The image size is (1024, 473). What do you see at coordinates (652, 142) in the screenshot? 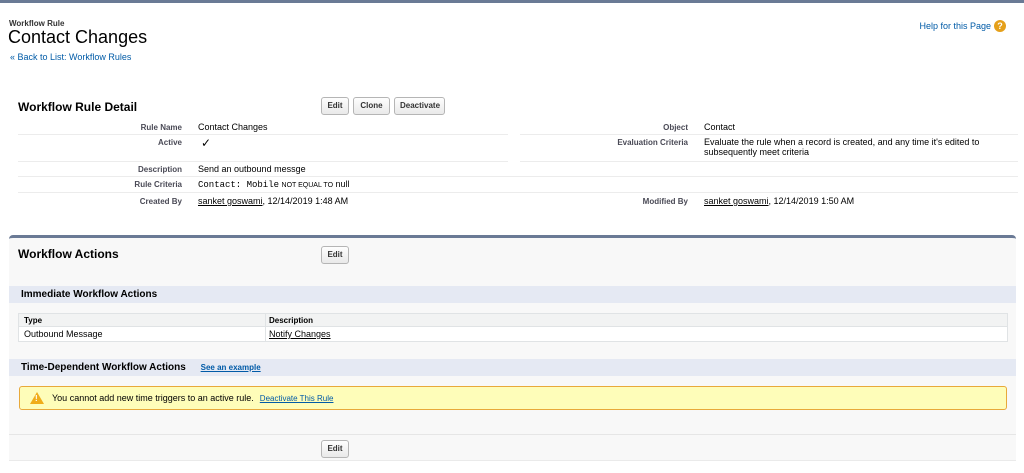
I see `evaluation-criteria-label: Evaluation Criteria` at bounding box center [652, 142].